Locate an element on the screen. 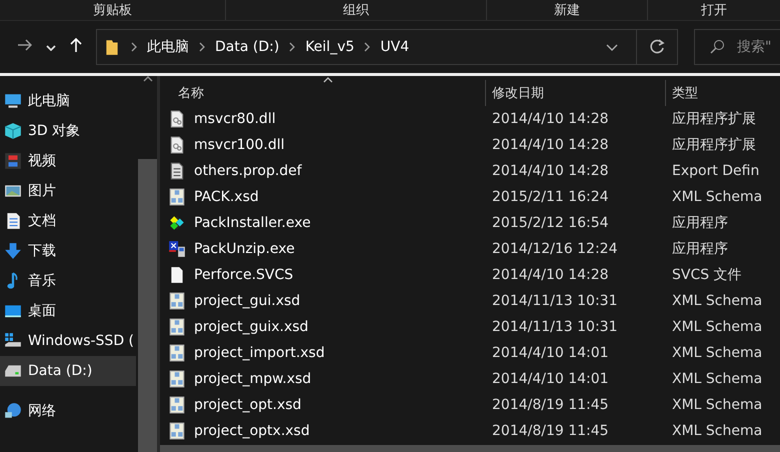 The image size is (780, 452). file-name: others.prop.def is located at coordinates (248, 171).